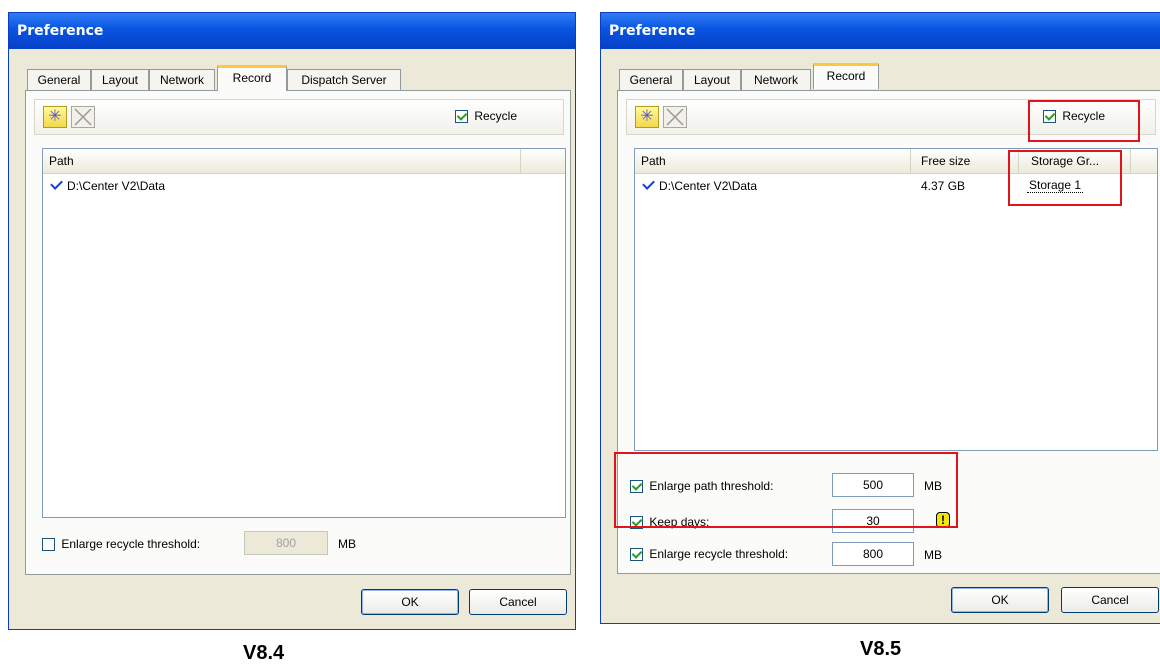  I want to click on version-caption-v85: V8.5, so click(881, 649).